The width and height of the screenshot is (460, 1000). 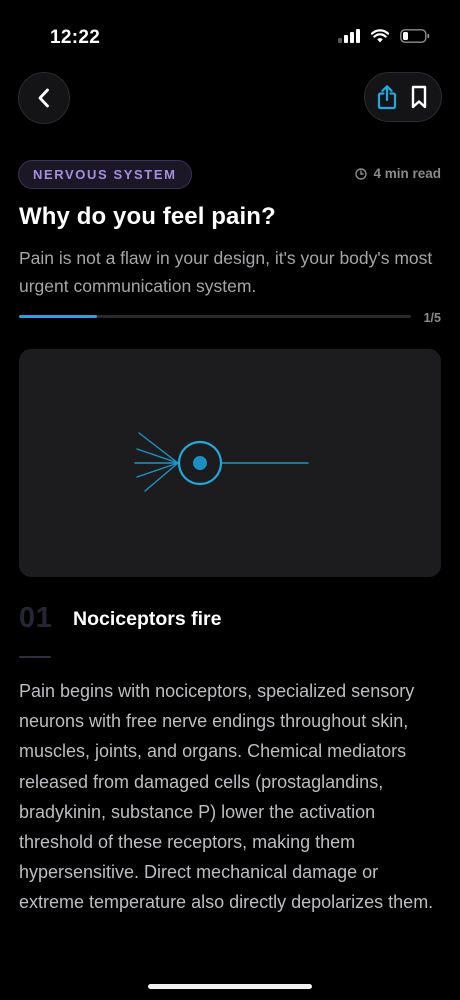 I want to click on step-number: 01, so click(x=36, y=618).